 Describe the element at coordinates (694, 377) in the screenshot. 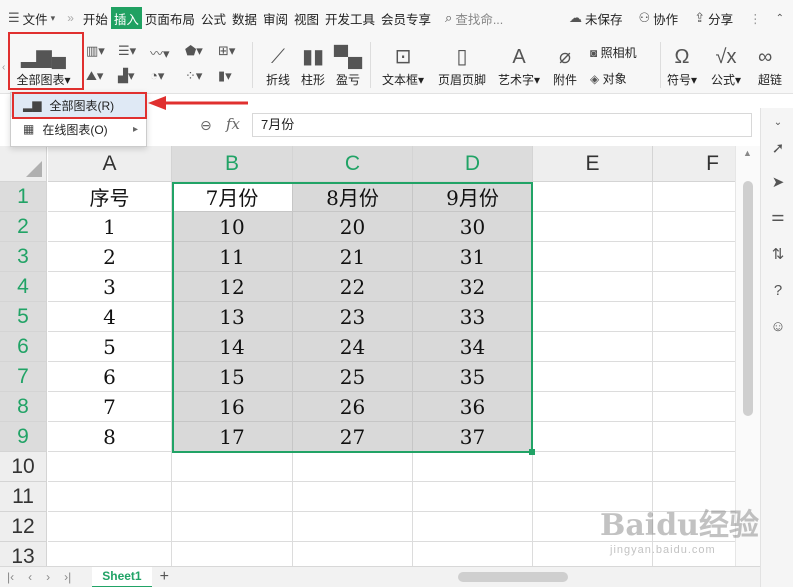

I see `cell-f7` at that location.